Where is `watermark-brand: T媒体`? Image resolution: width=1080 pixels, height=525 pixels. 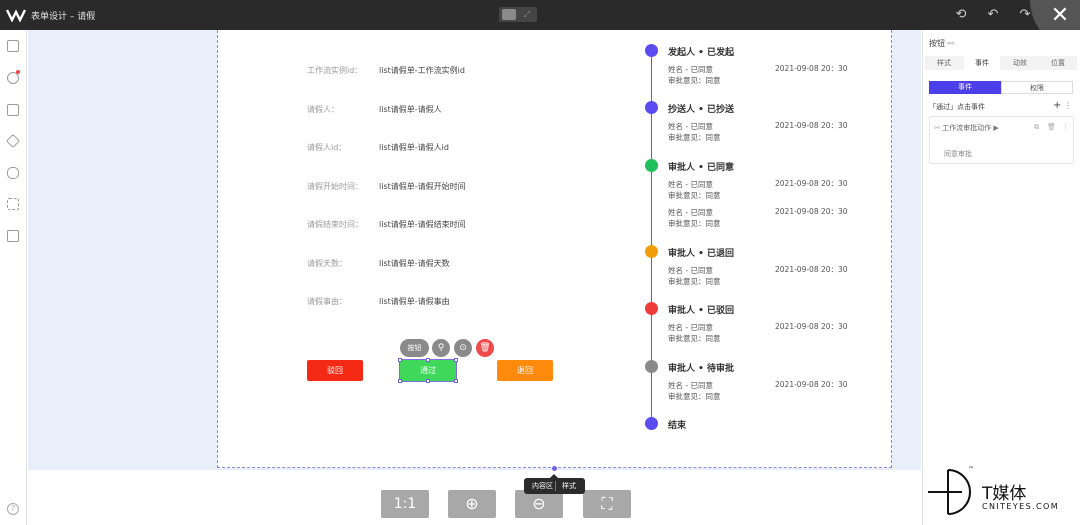 watermark-brand: T媒体 is located at coordinates (1004, 494).